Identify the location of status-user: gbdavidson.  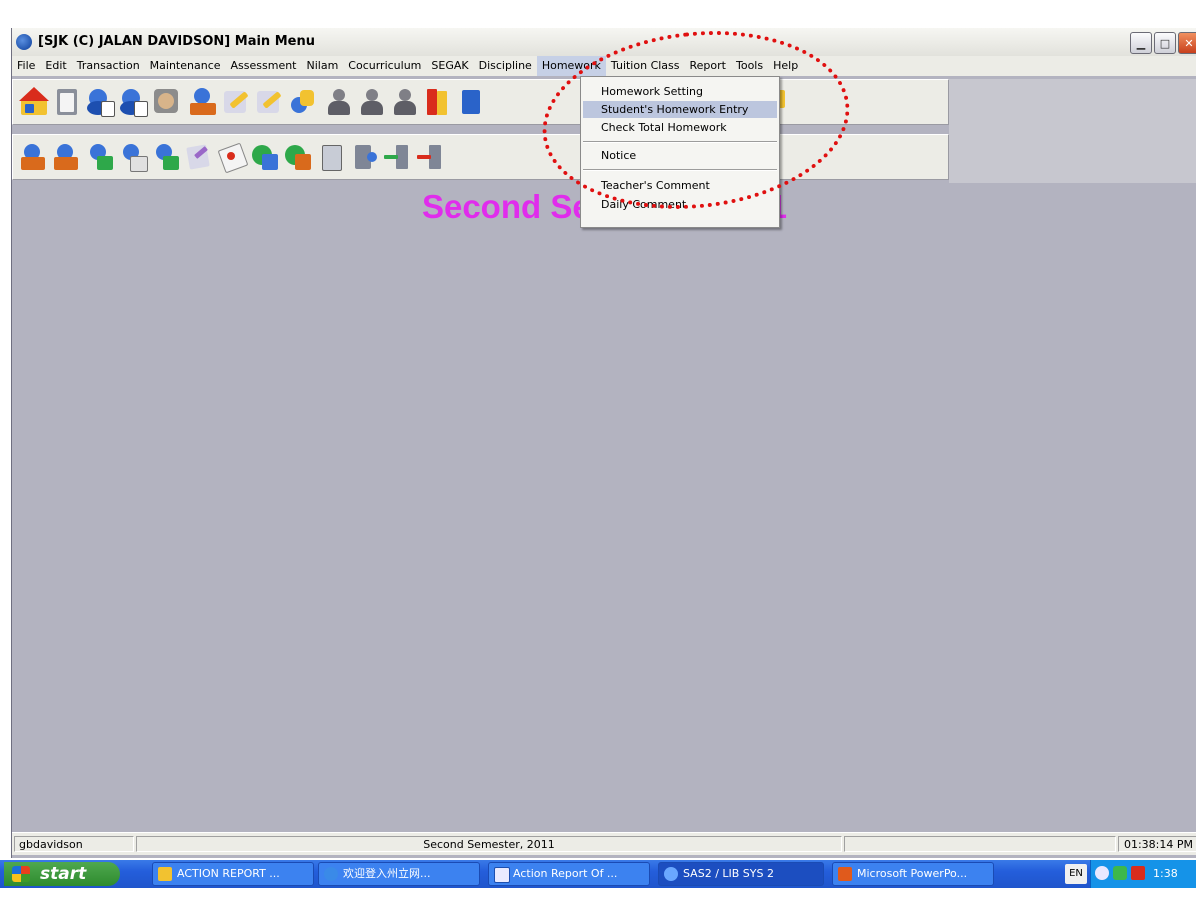
(74, 844).